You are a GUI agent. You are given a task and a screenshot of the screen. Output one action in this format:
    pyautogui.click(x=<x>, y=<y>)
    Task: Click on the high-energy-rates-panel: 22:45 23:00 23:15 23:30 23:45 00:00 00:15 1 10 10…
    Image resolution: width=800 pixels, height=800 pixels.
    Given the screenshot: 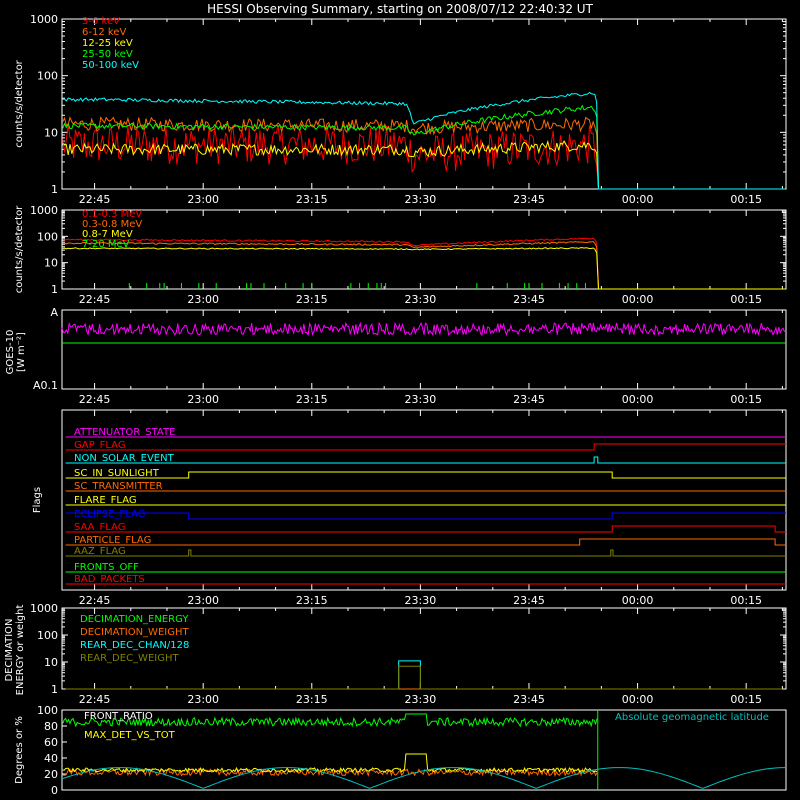 What is the action you would take?
    pyautogui.click(x=400, y=255)
    